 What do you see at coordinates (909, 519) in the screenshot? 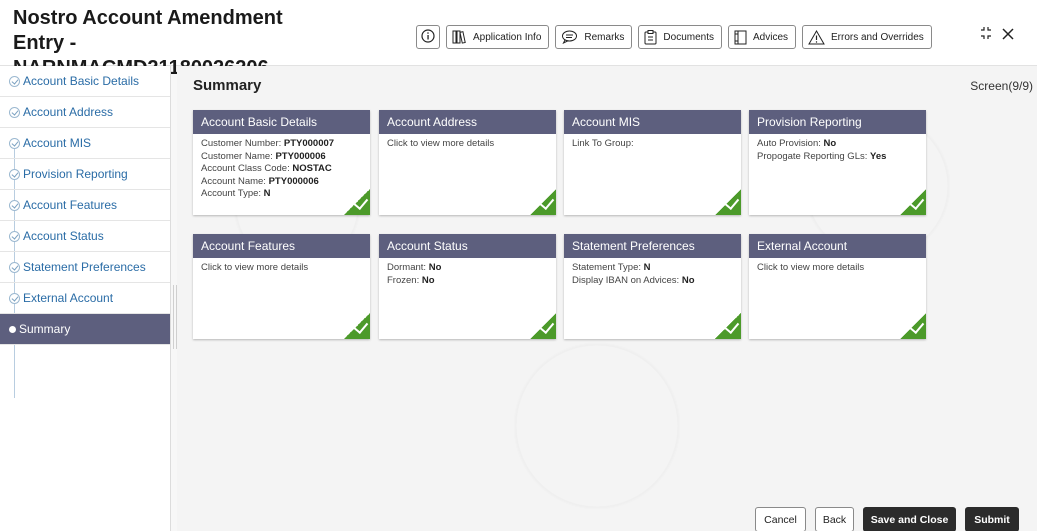
I see `save-and-close-button: Save and Close` at bounding box center [909, 519].